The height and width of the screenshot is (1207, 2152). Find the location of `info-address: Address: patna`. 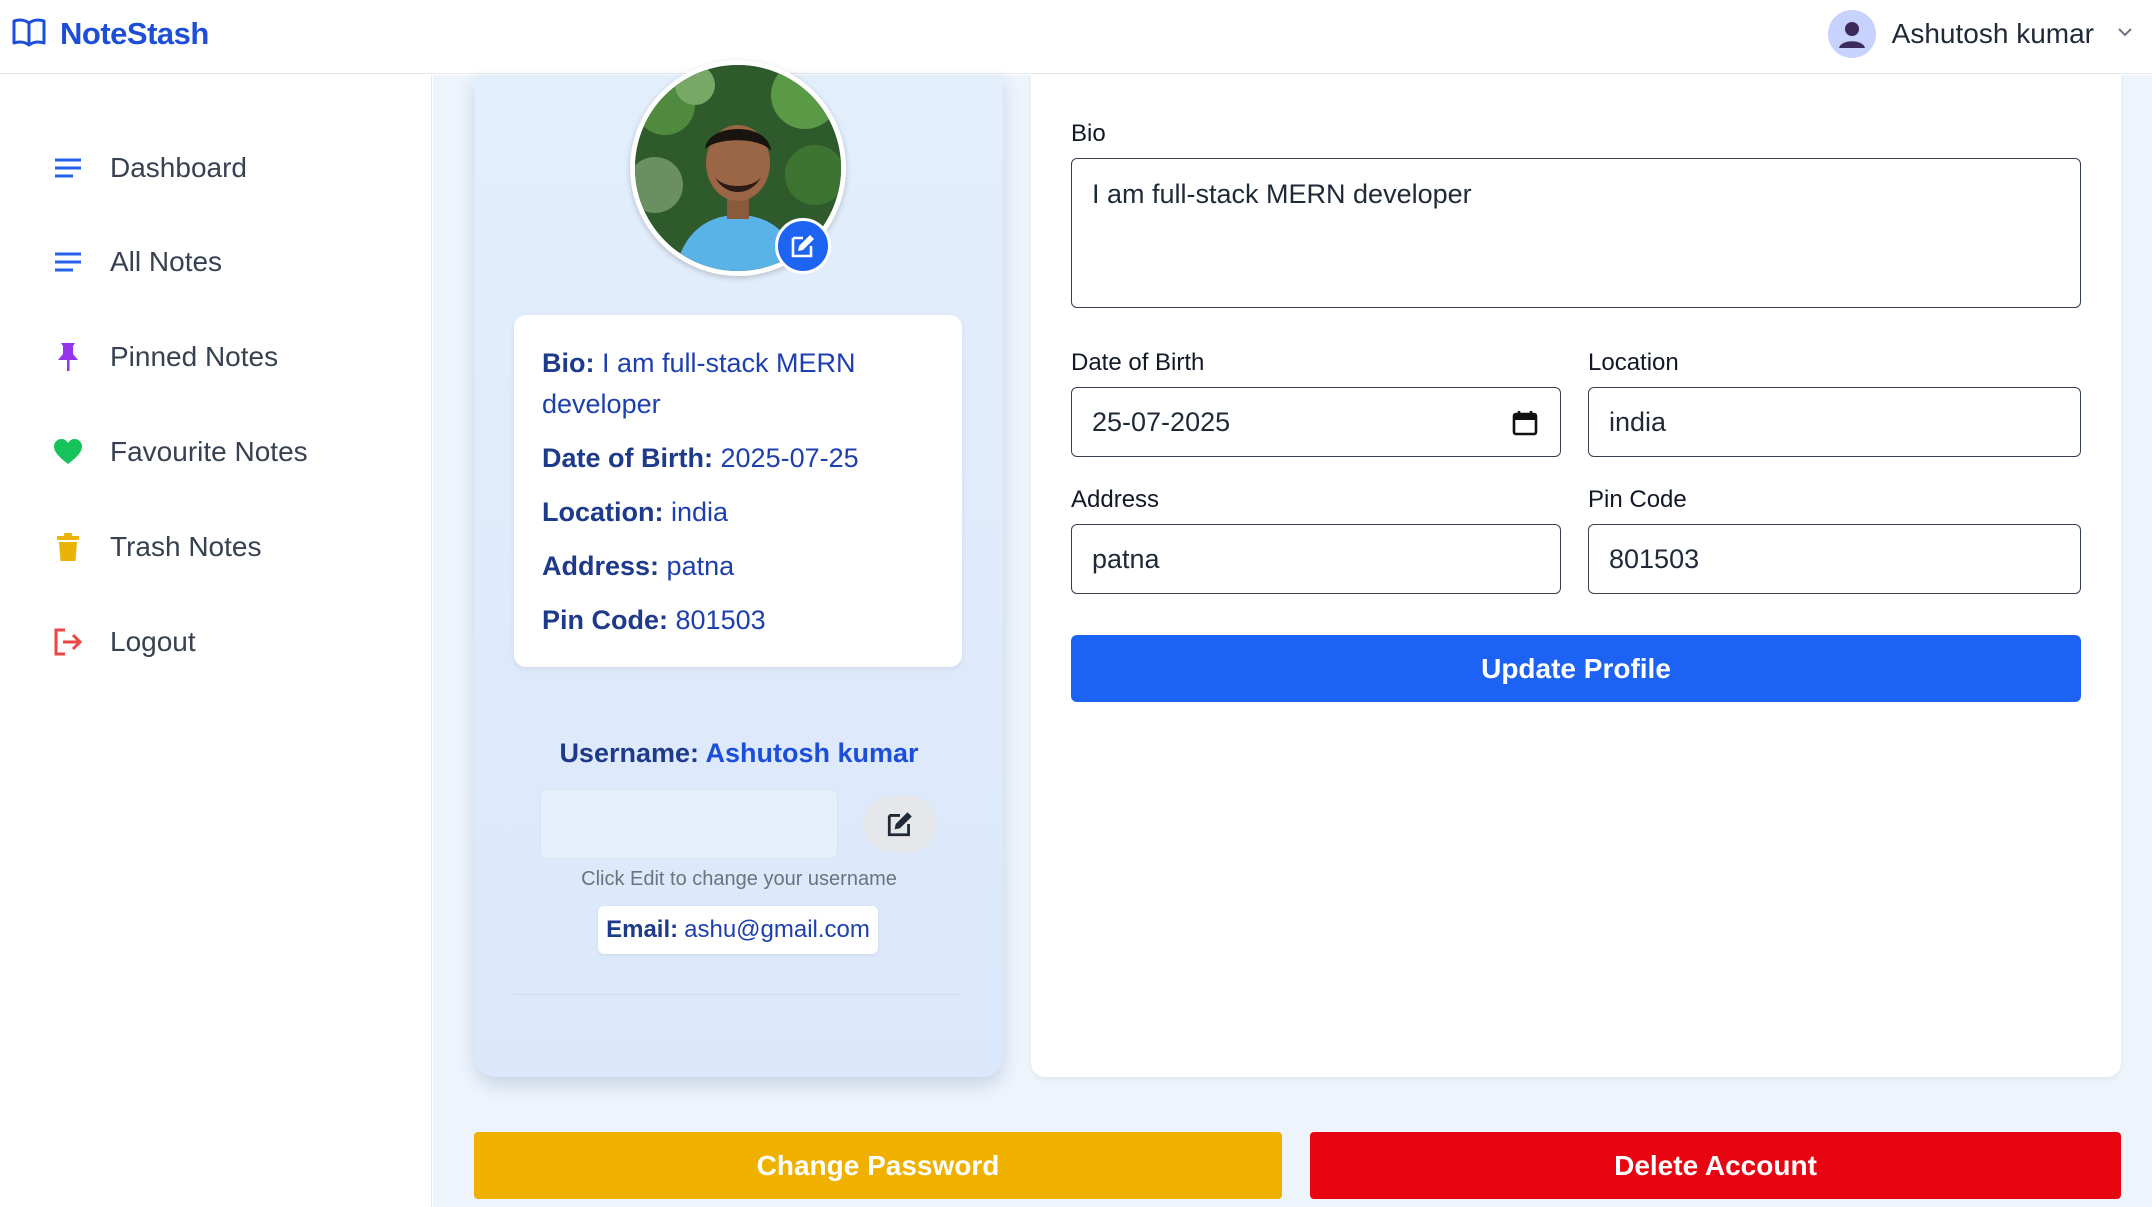

info-address: Address: patna is located at coordinates (638, 566).